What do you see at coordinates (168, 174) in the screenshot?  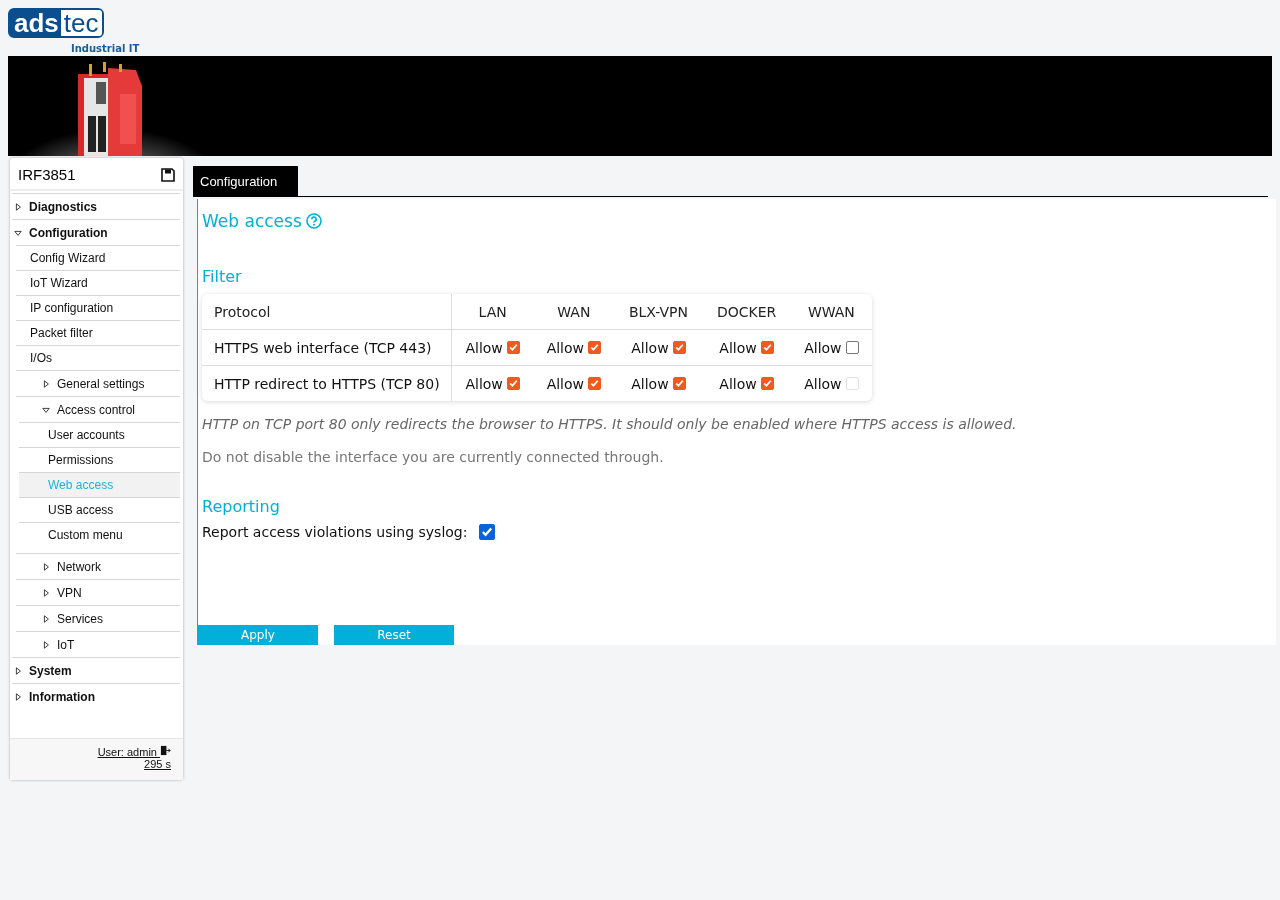 I see `save-icon` at bounding box center [168, 174].